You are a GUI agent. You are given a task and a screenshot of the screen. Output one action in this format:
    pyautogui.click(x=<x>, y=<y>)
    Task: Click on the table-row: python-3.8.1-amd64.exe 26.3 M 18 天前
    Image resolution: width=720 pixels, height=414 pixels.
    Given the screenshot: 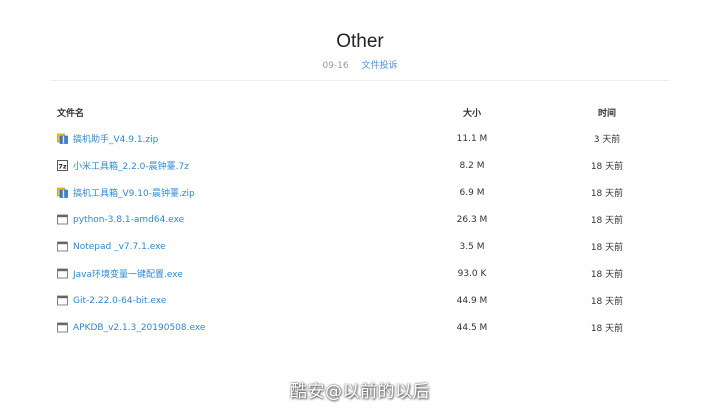 What is the action you would take?
    pyautogui.click(x=360, y=219)
    